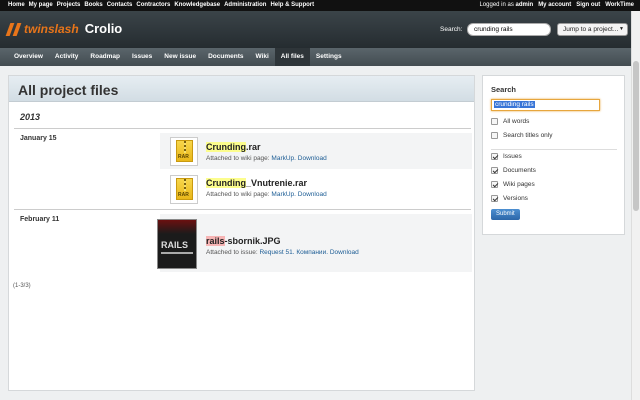  I want to click on date-heading: January 15, so click(38, 138).